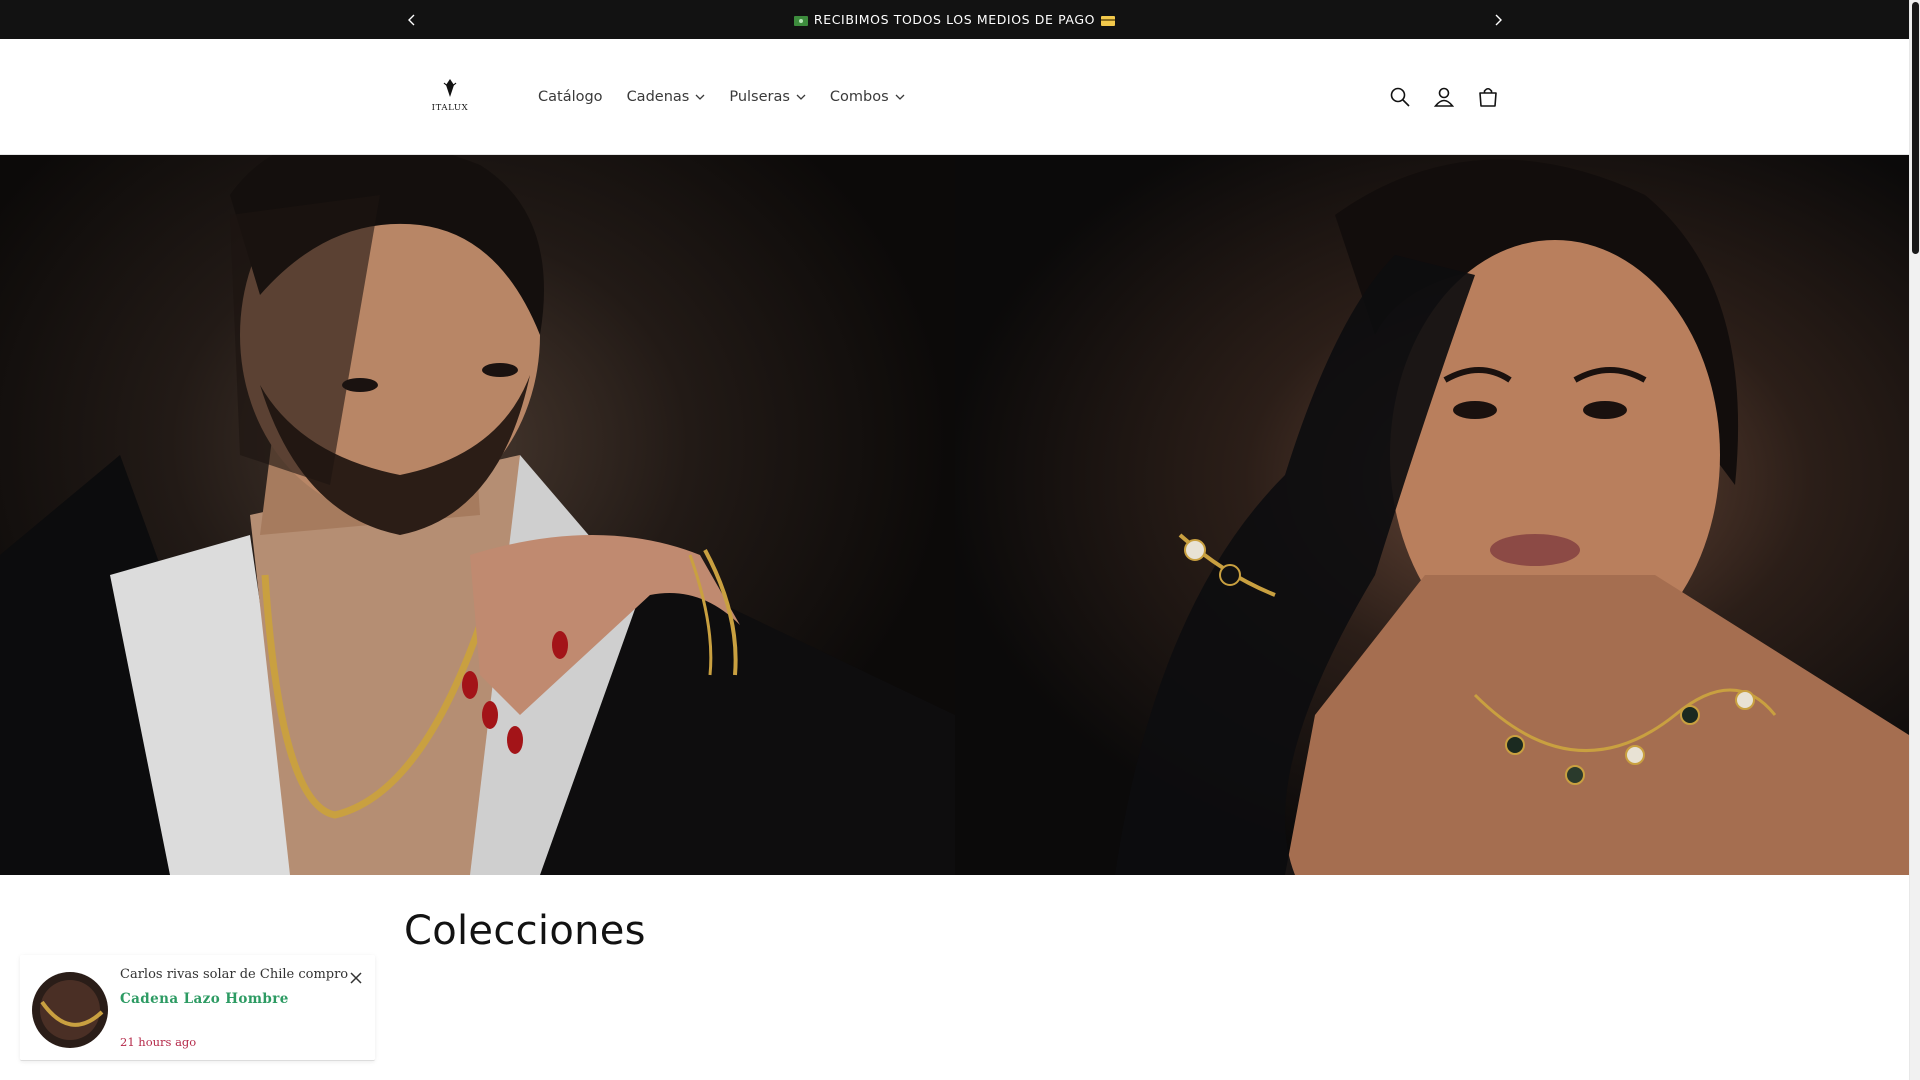 The width and height of the screenshot is (1920, 1080). I want to click on nav-label: Catálogo, so click(570, 97).